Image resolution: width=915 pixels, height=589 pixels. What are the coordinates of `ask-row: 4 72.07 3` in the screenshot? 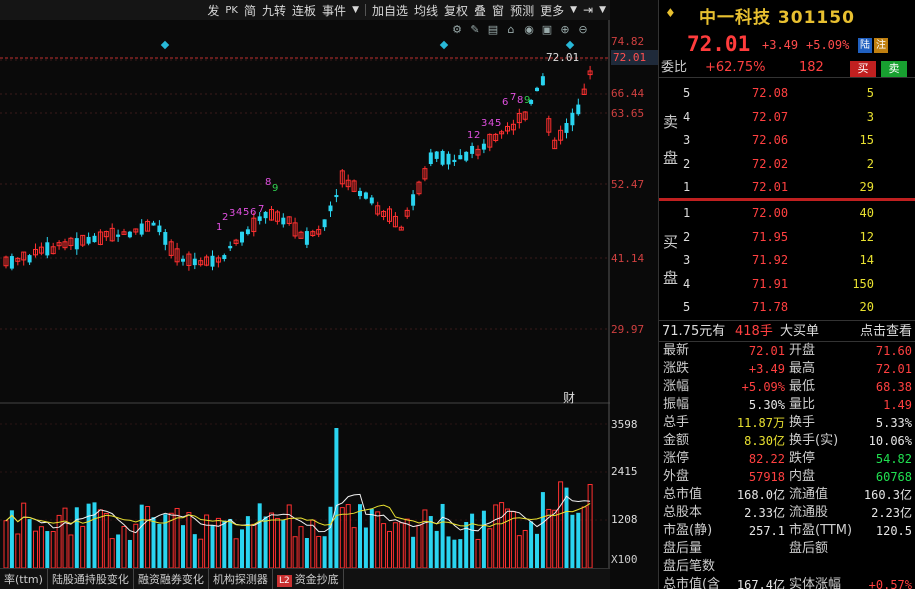 It's located at (787, 117).